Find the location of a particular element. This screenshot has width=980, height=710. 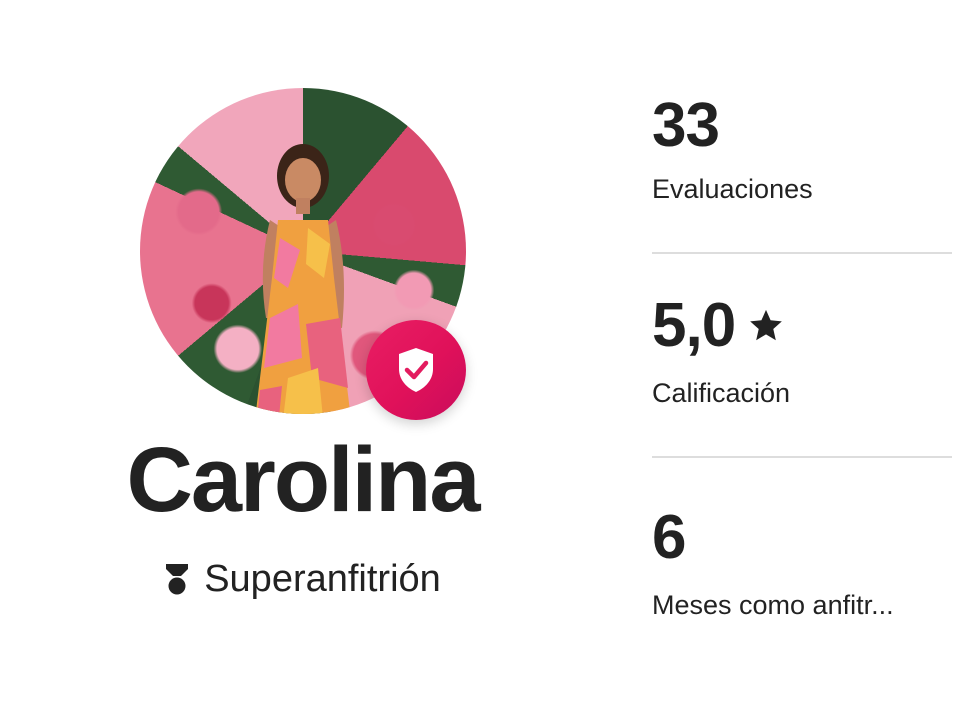

star-icon is located at coordinates (766, 325).